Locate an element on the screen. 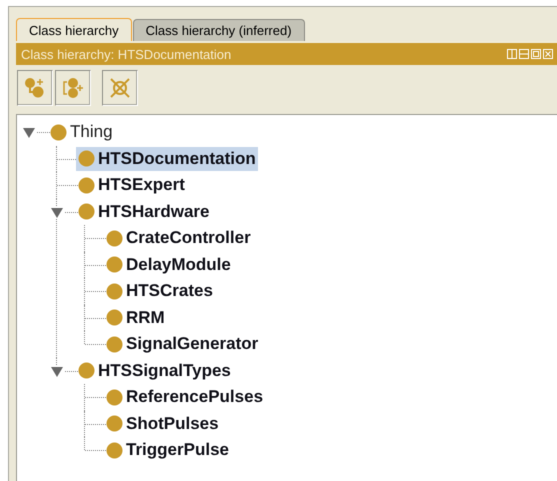 This screenshot has height=481, width=557. split-horizontal-icon is located at coordinates (524, 54).